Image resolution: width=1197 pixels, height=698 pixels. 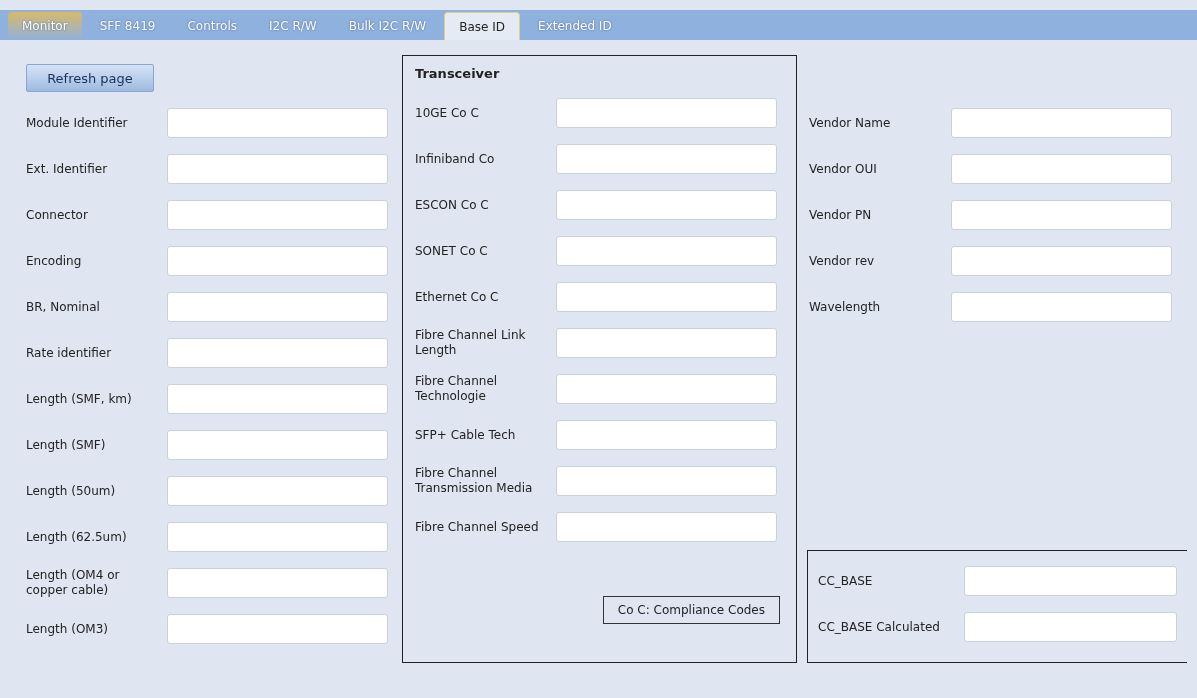 I want to click on tab: Extended ID, so click(x=575, y=26).